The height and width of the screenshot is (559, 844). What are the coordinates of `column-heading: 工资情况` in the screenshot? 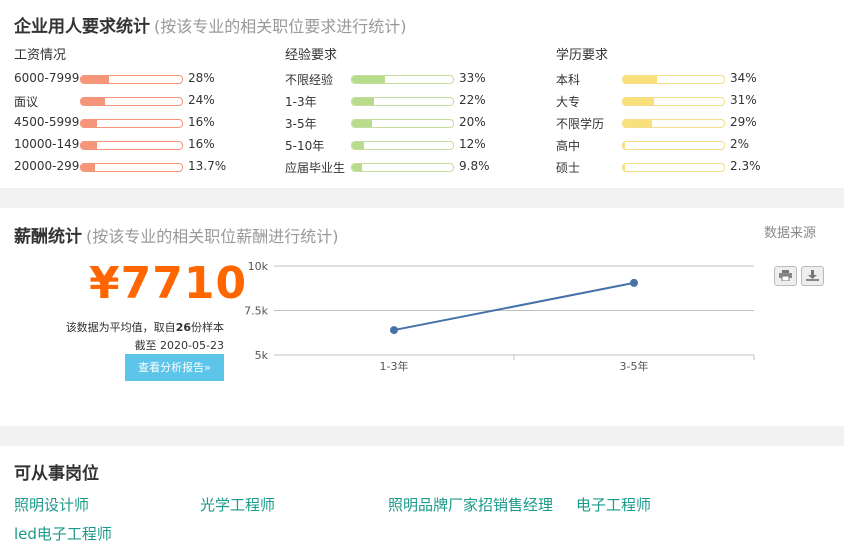 It's located at (40, 55).